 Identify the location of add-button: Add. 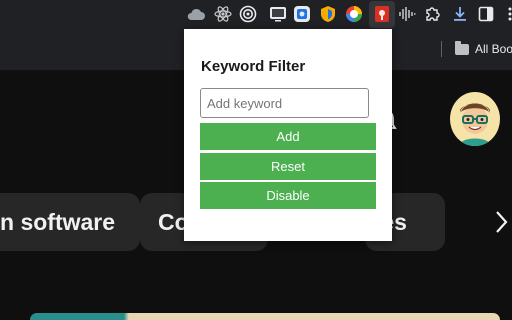
(288, 136).